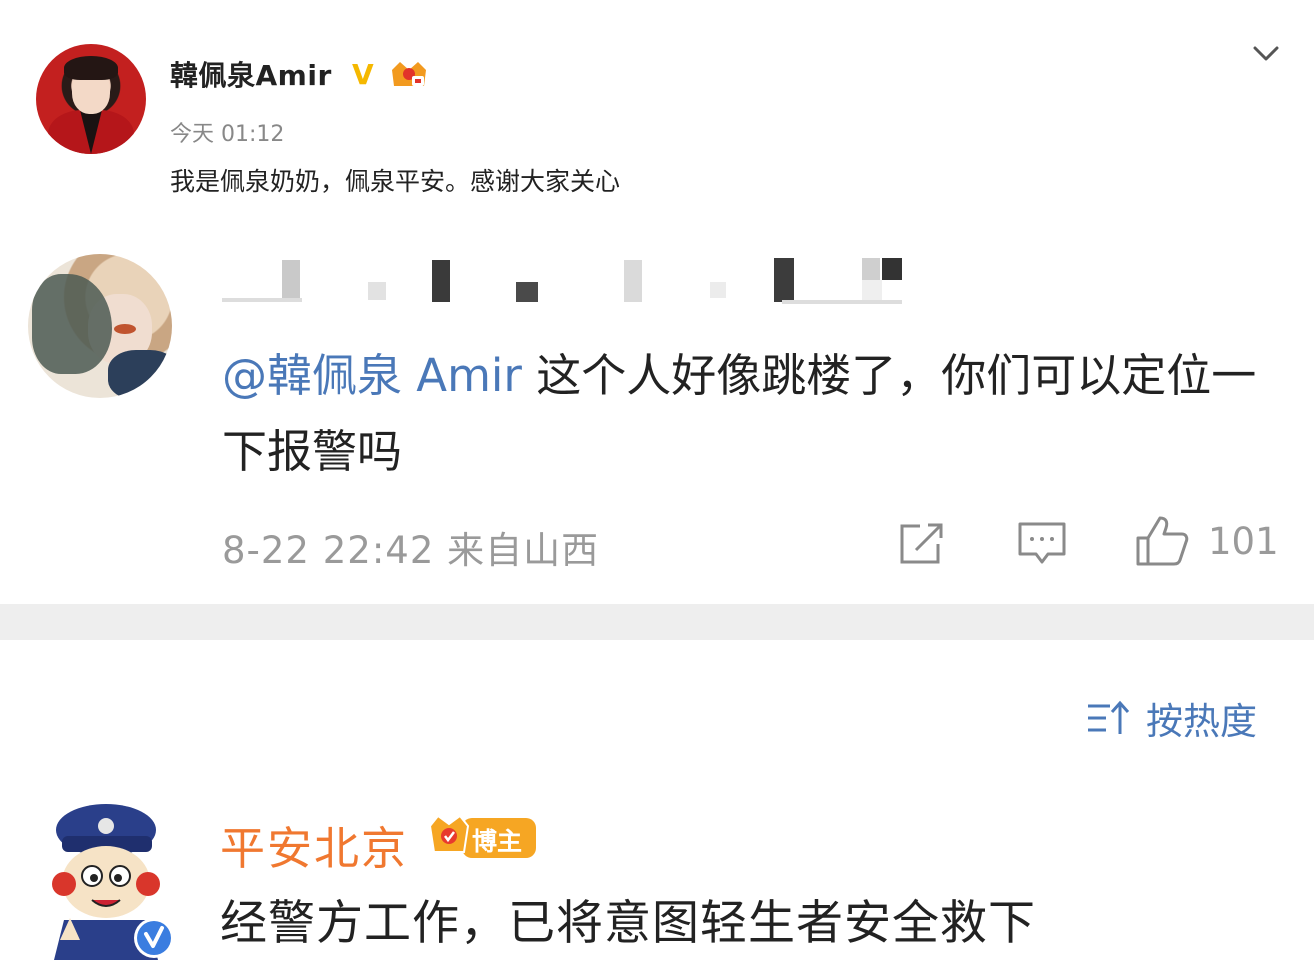  I want to click on reply-avatar, so click(100, 326).